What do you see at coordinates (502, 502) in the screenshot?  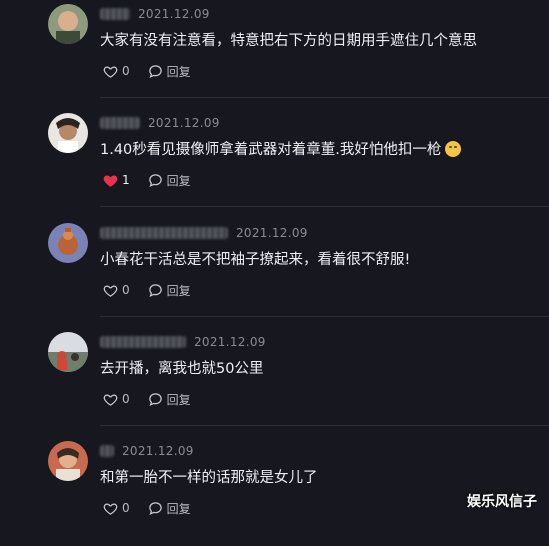 I see `watermark: 娱乐风信子` at bounding box center [502, 502].